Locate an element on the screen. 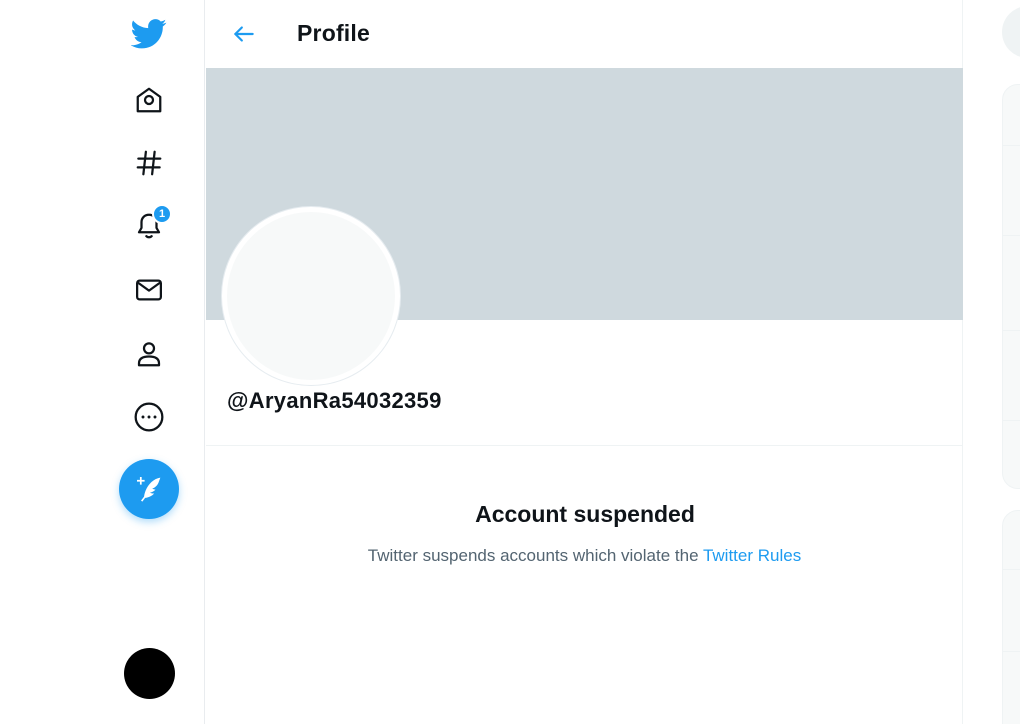 Image resolution: width=1020 pixels, height=724 pixels. home-icon is located at coordinates (149, 100).